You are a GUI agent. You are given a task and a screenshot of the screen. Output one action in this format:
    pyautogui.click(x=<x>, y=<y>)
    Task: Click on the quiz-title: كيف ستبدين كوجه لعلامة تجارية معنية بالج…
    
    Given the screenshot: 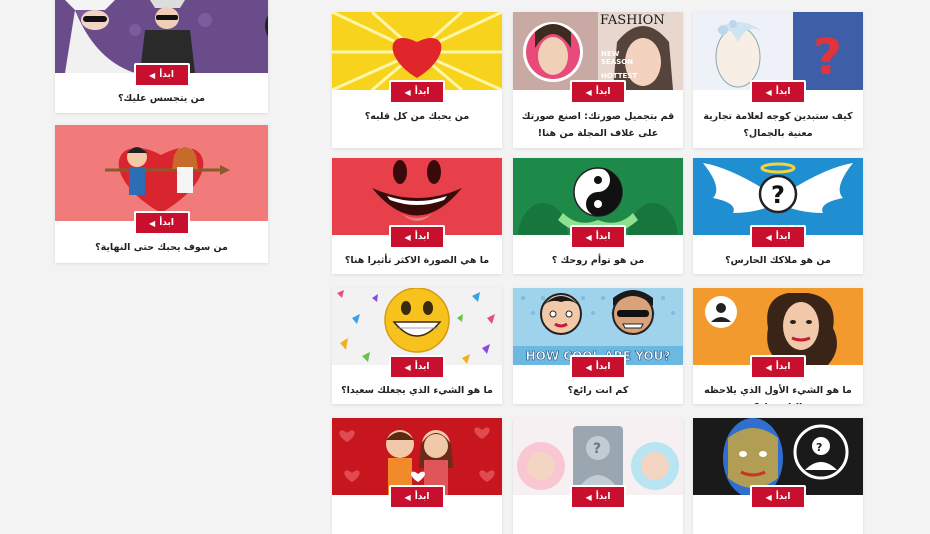 What is the action you would take?
    pyautogui.click(x=778, y=125)
    